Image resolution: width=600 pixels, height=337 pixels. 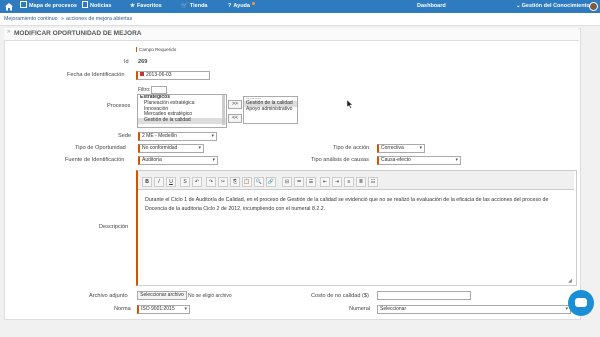 What do you see at coordinates (173, 75) in the screenshot?
I see `fecha-field: 2013-06-03` at bounding box center [173, 75].